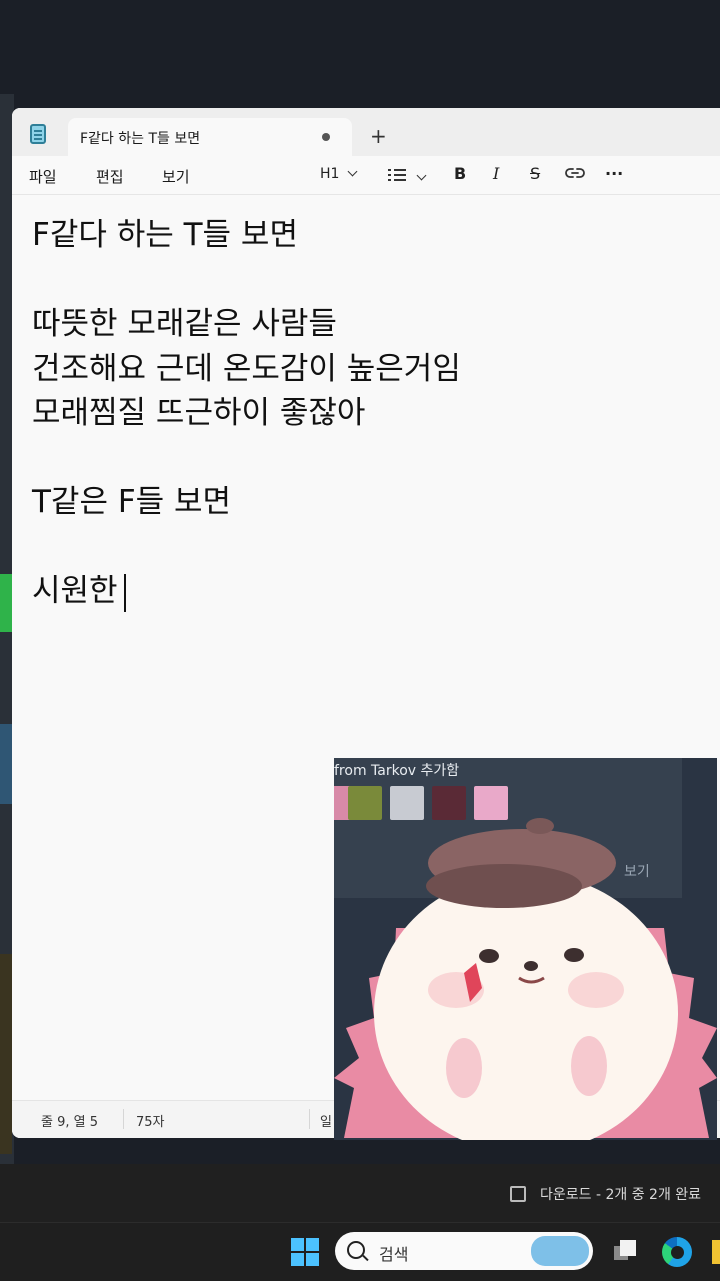 This screenshot has width=720, height=1281. I want to click on text-cursor, so click(124, 592).